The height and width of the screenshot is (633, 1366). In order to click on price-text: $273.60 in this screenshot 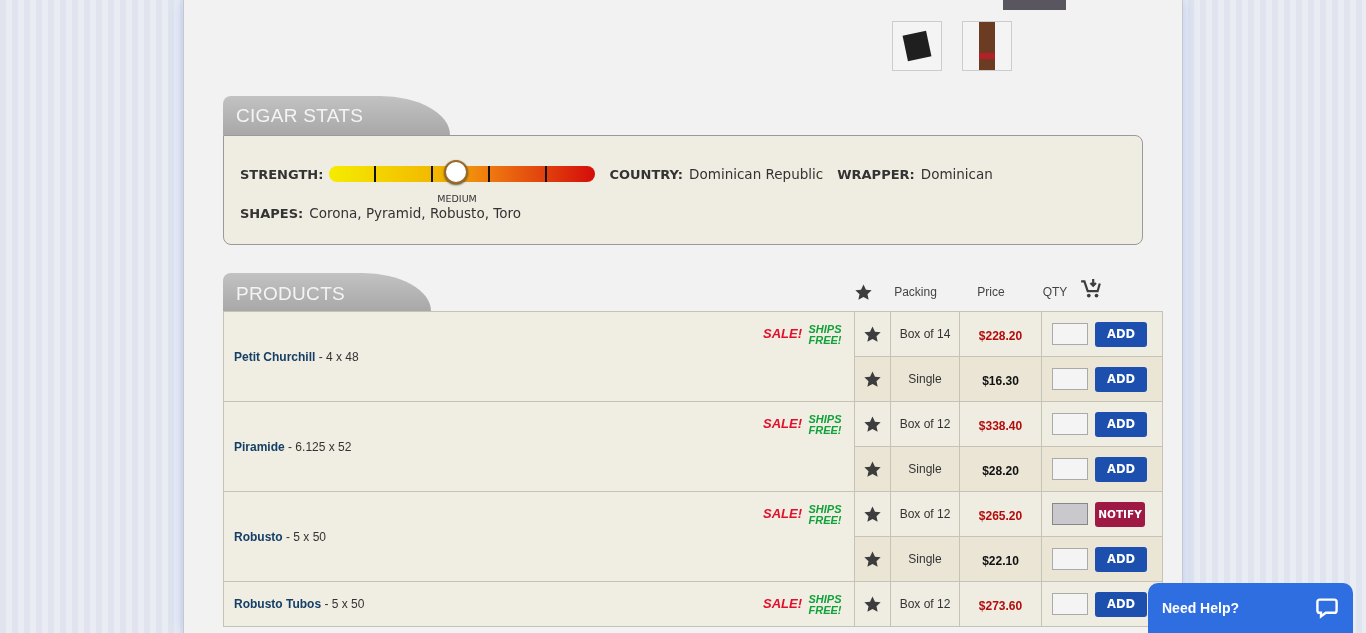, I will do `click(1000, 605)`.